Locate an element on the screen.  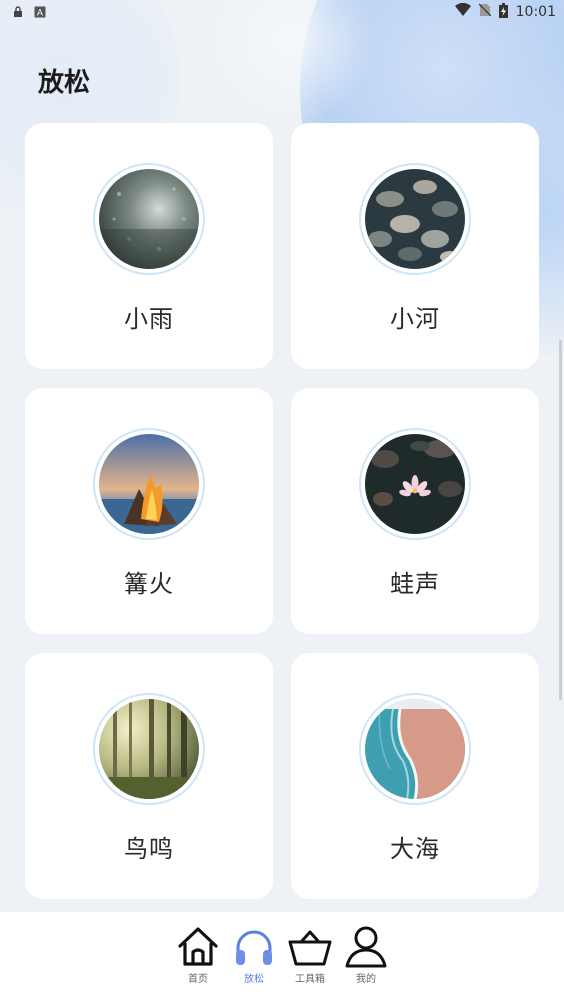
nav-relax: 放松 is located at coordinates (254, 954).